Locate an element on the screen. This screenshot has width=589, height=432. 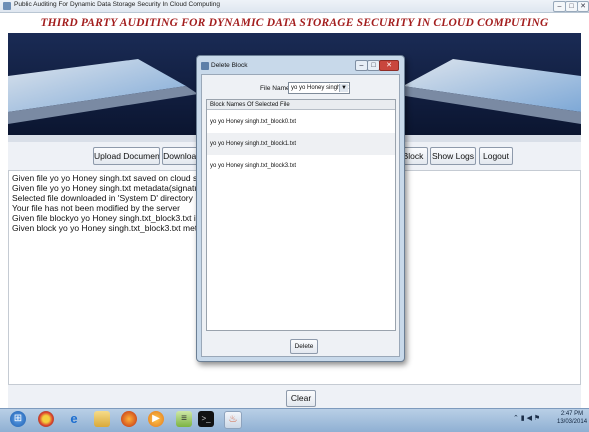
logout-button: Logout is located at coordinates (496, 156).